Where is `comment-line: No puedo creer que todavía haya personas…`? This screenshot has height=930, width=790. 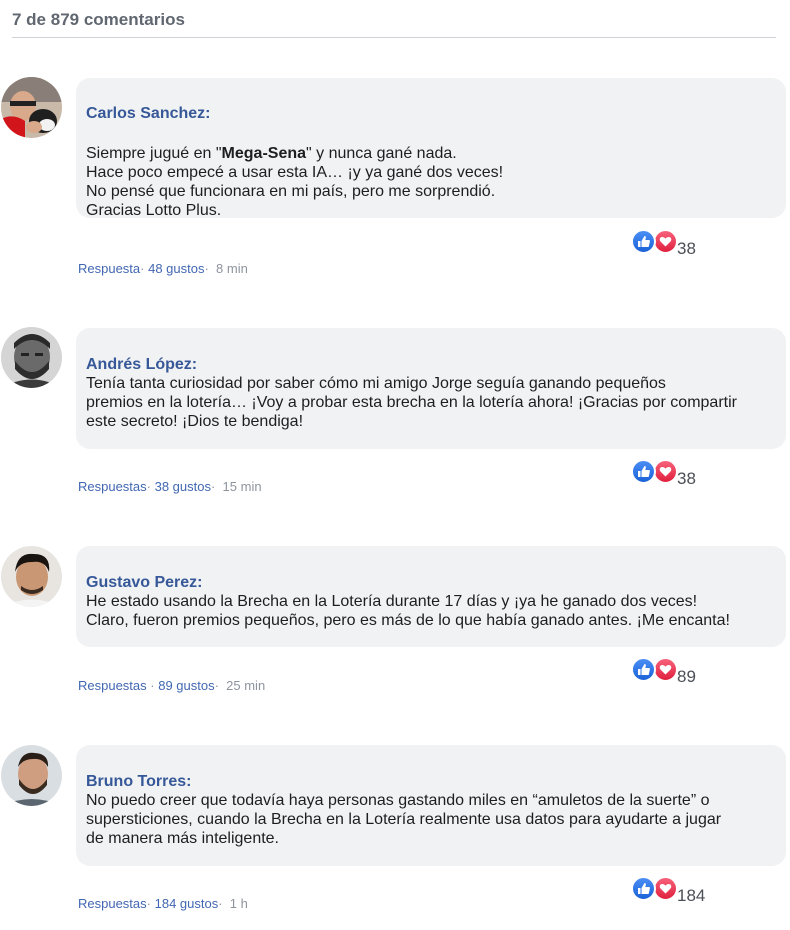
comment-line: No puedo creer que todavía haya personas… is located at coordinates (398, 800).